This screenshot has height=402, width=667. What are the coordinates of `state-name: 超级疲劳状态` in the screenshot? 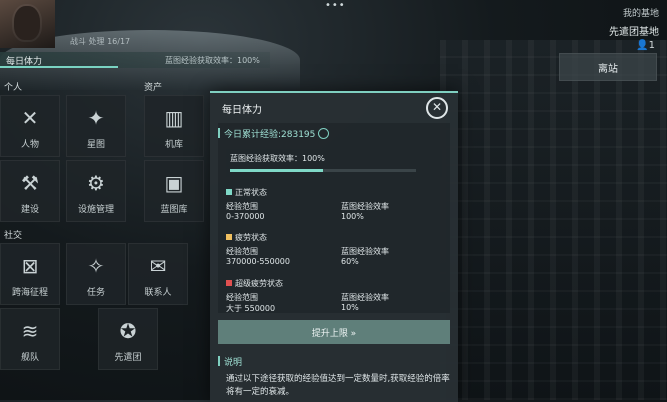 It's located at (254, 283).